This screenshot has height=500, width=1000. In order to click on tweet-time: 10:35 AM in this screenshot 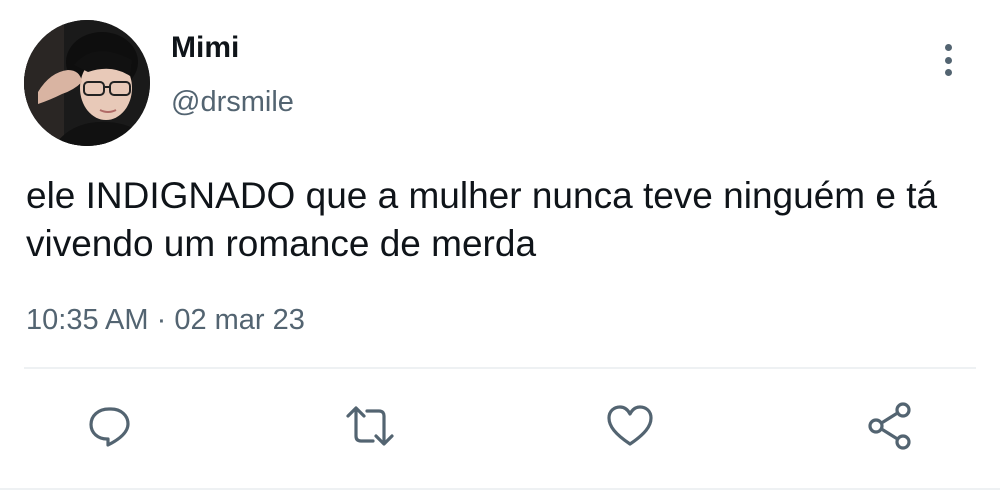, I will do `click(87, 320)`.